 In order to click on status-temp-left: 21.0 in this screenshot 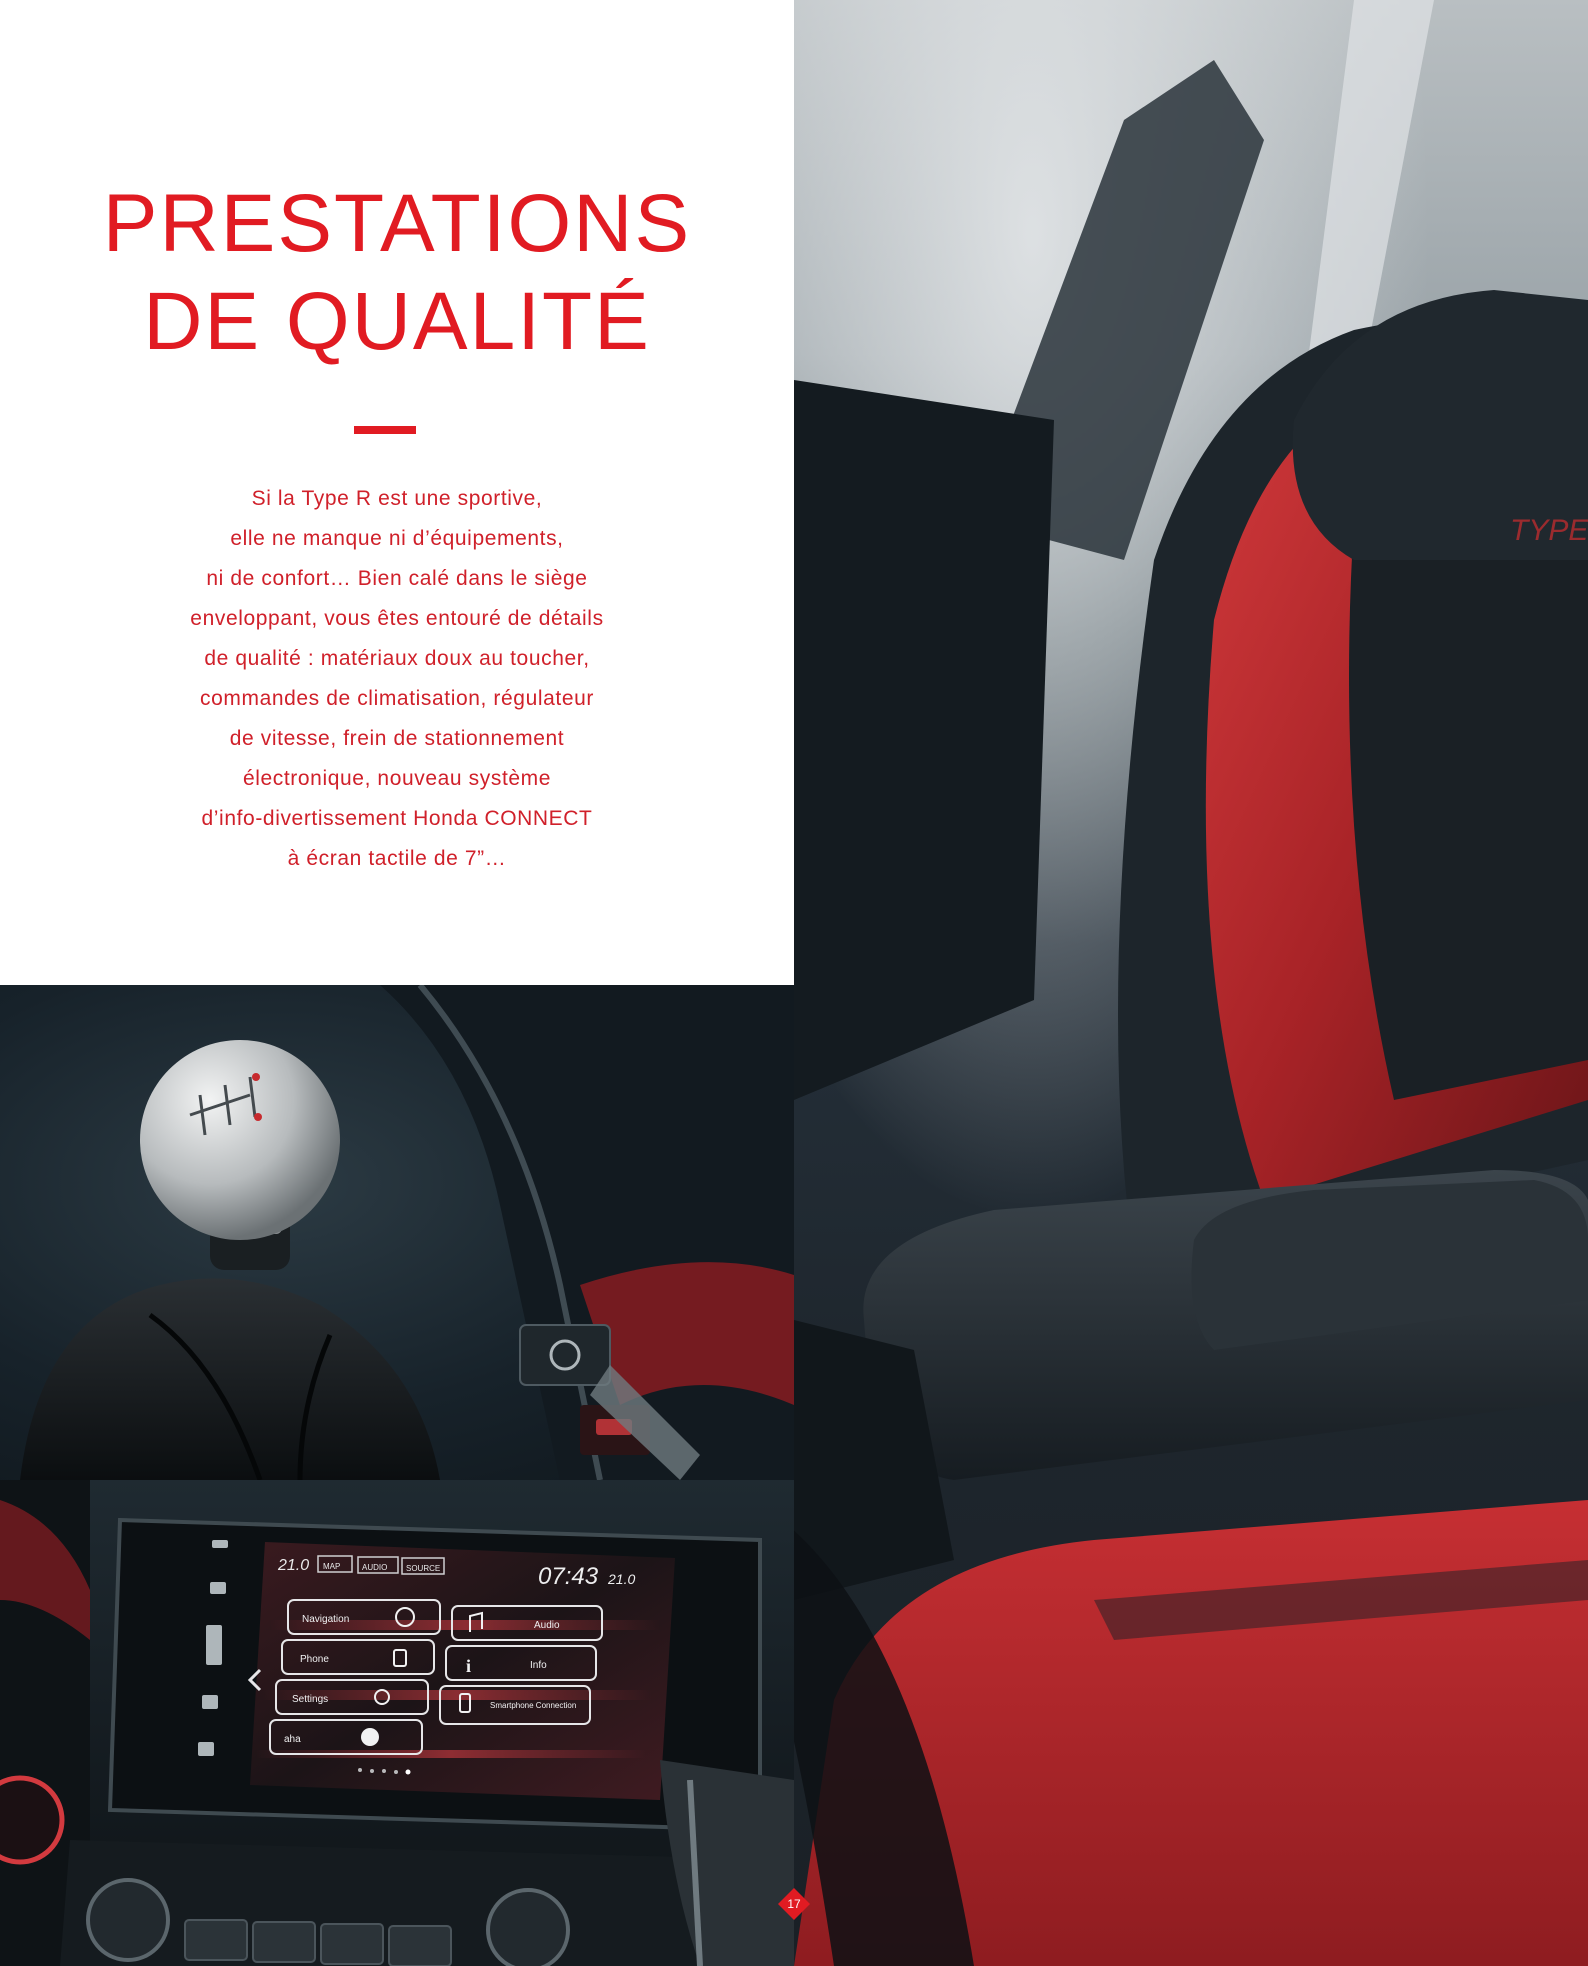, I will do `click(293, 1565)`.